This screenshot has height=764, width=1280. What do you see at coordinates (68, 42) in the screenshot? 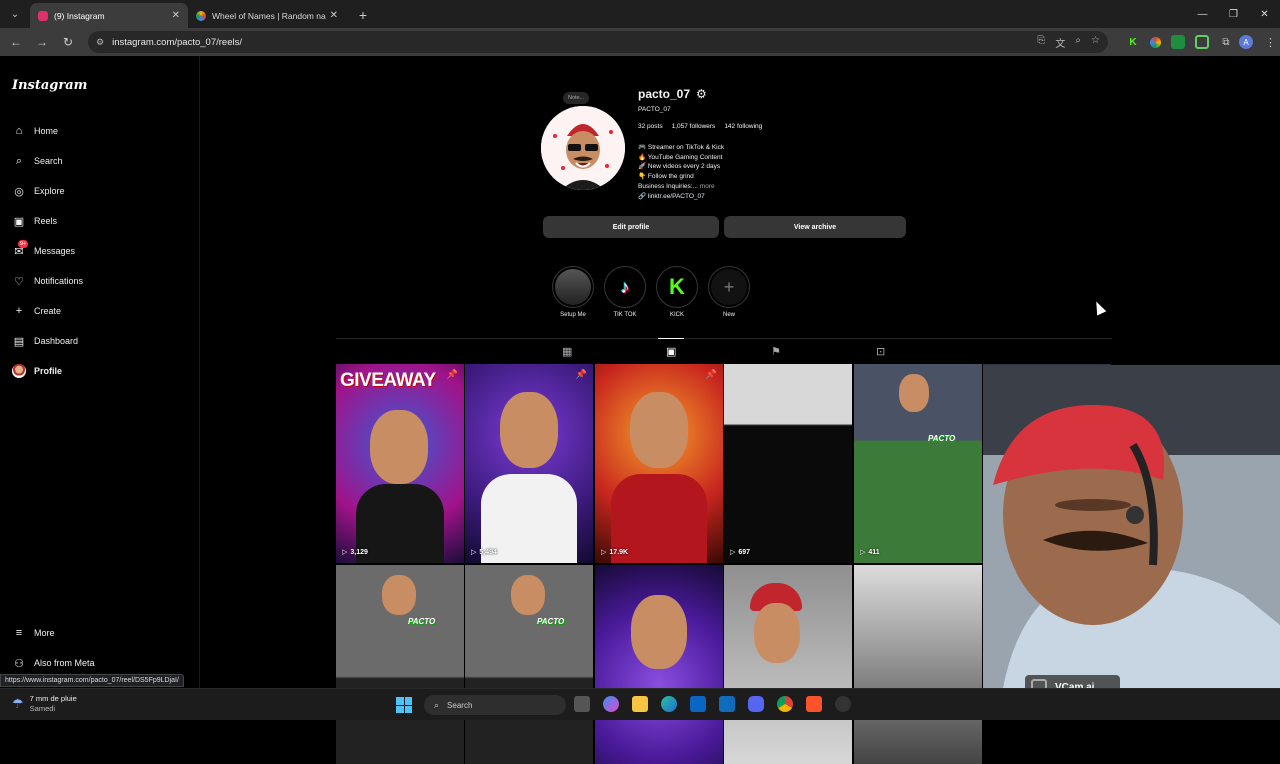
I see `reload-button: ↻` at bounding box center [68, 42].